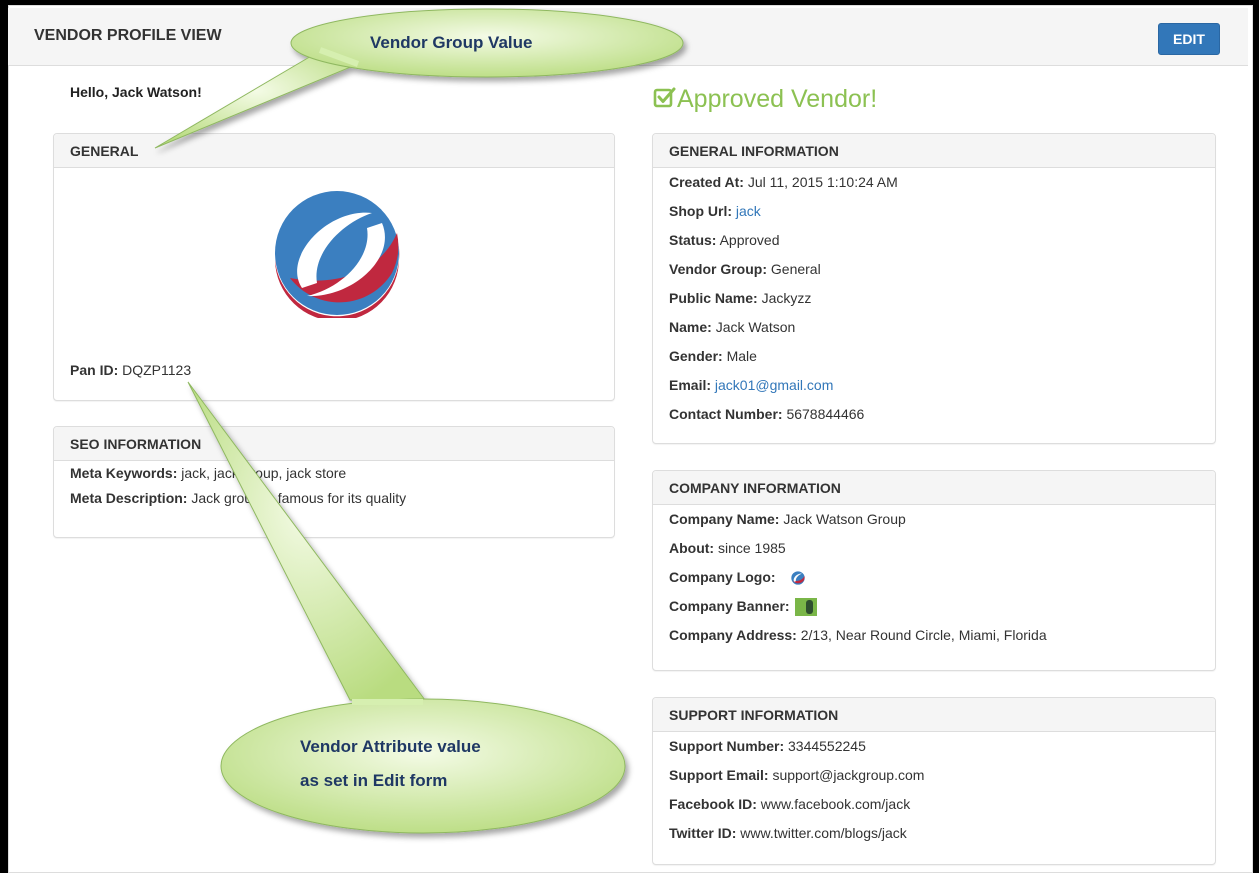 Image resolution: width=1259 pixels, height=873 pixels. I want to click on vendor-attribute-callout-line2: as set in Edit form, so click(374, 780).